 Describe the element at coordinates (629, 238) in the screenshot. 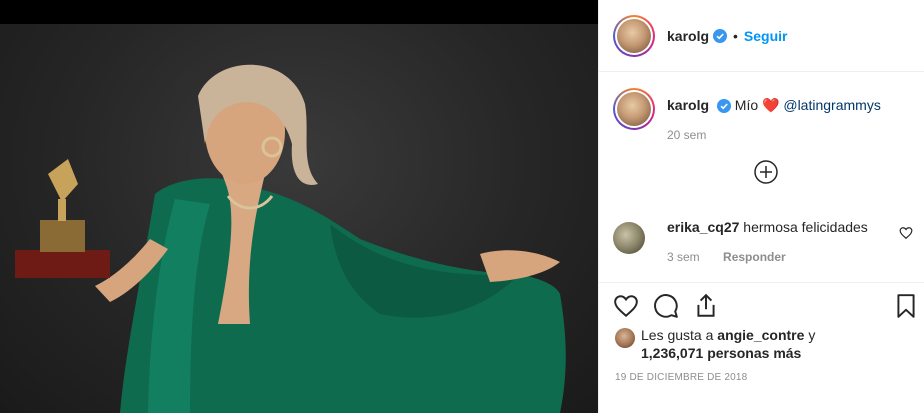

I see `comment-avatar` at that location.